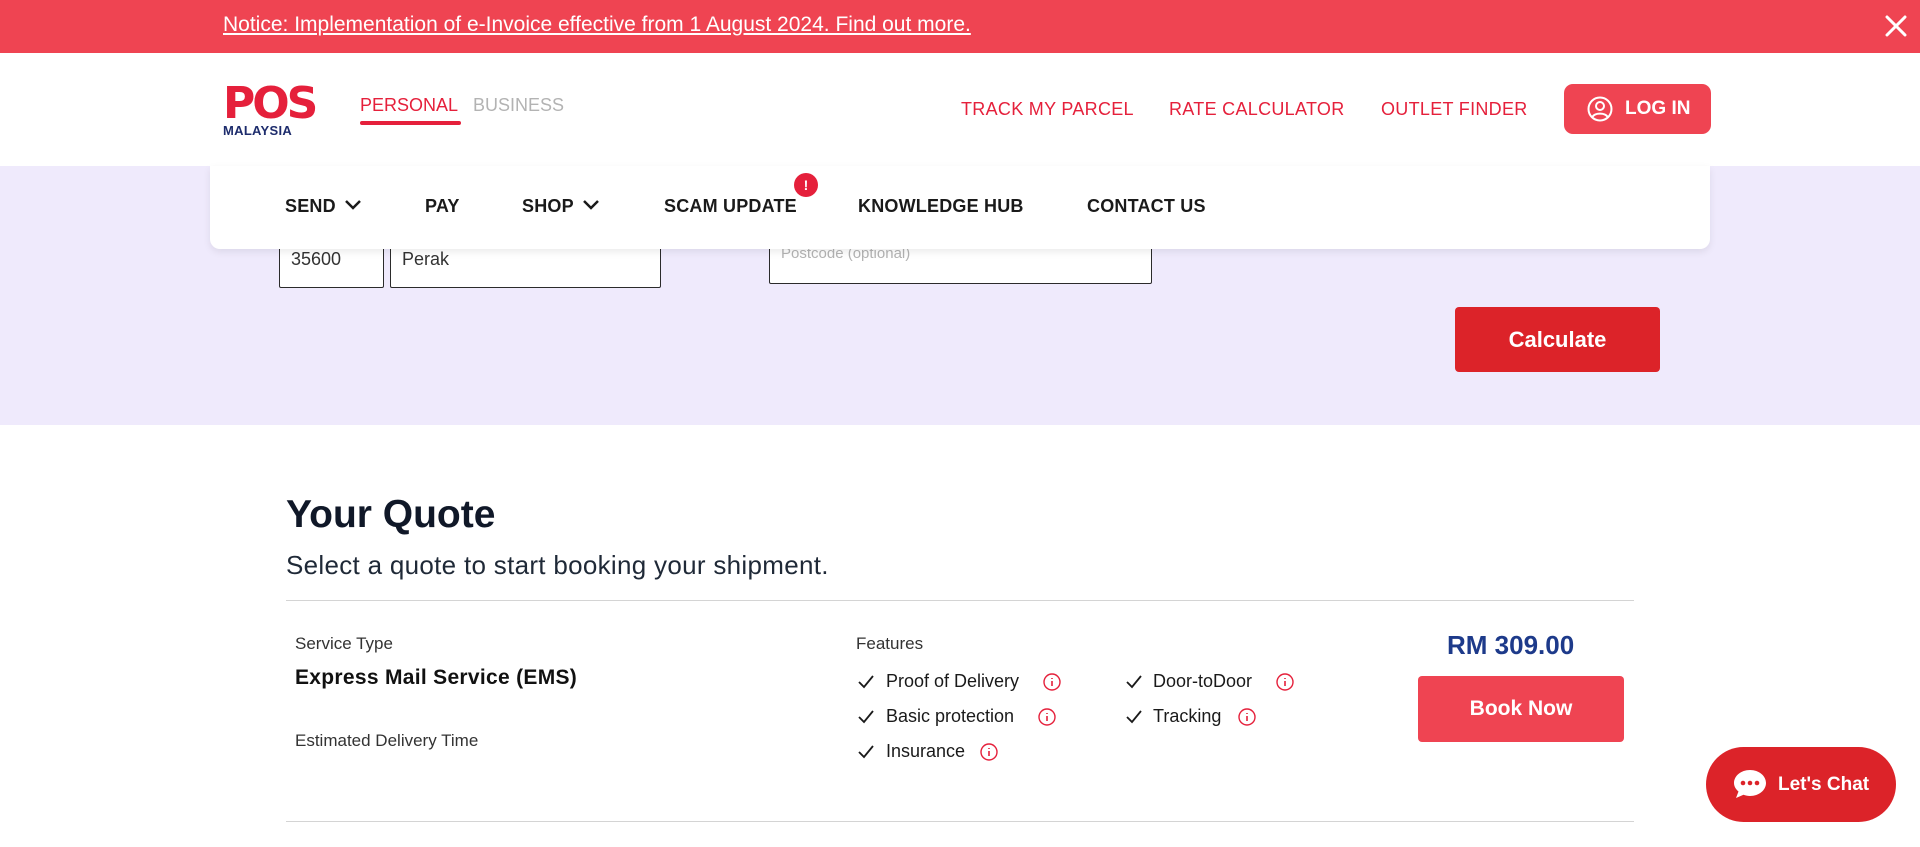 Image resolution: width=1920 pixels, height=847 pixels. I want to click on tab-active-underline, so click(410, 123).